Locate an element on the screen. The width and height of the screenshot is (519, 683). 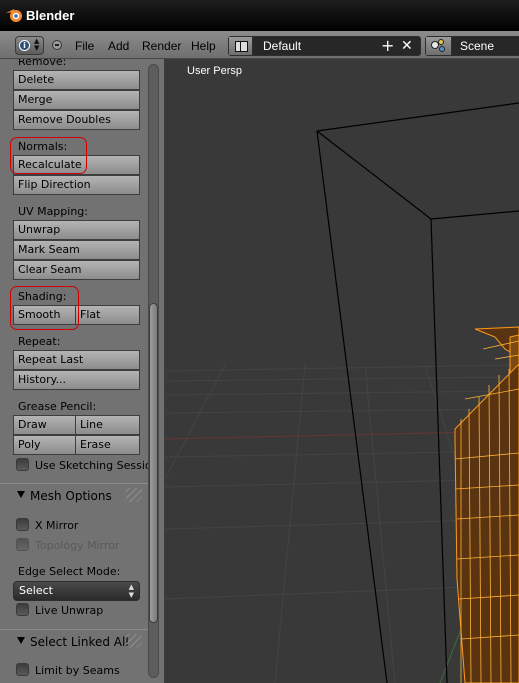
add-layout-icon: + is located at coordinates (387, 45).